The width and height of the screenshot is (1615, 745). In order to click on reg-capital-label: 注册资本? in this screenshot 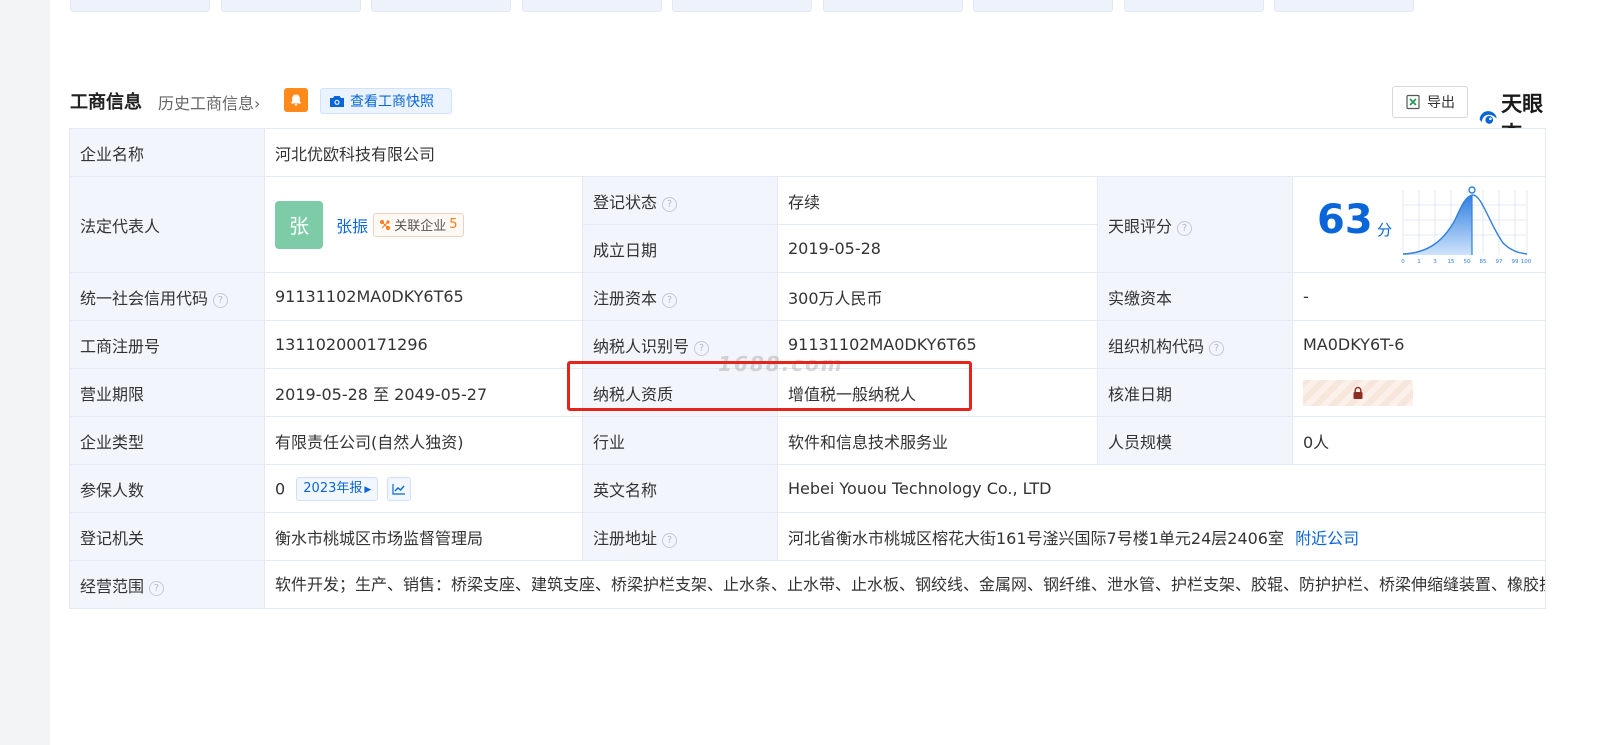, I will do `click(680, 296)`.